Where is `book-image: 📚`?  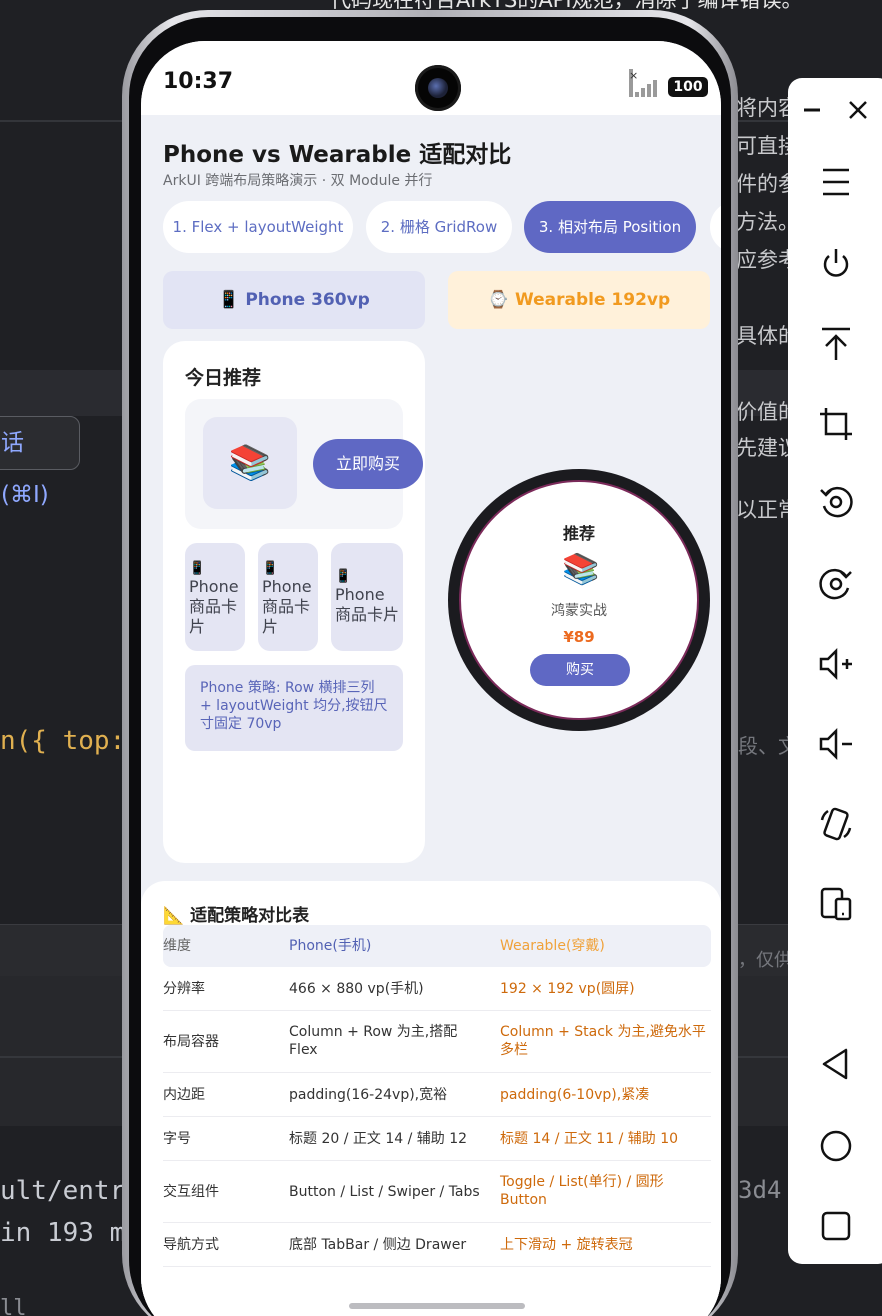 book-image: 📚 is located at coordinates (250, 463).